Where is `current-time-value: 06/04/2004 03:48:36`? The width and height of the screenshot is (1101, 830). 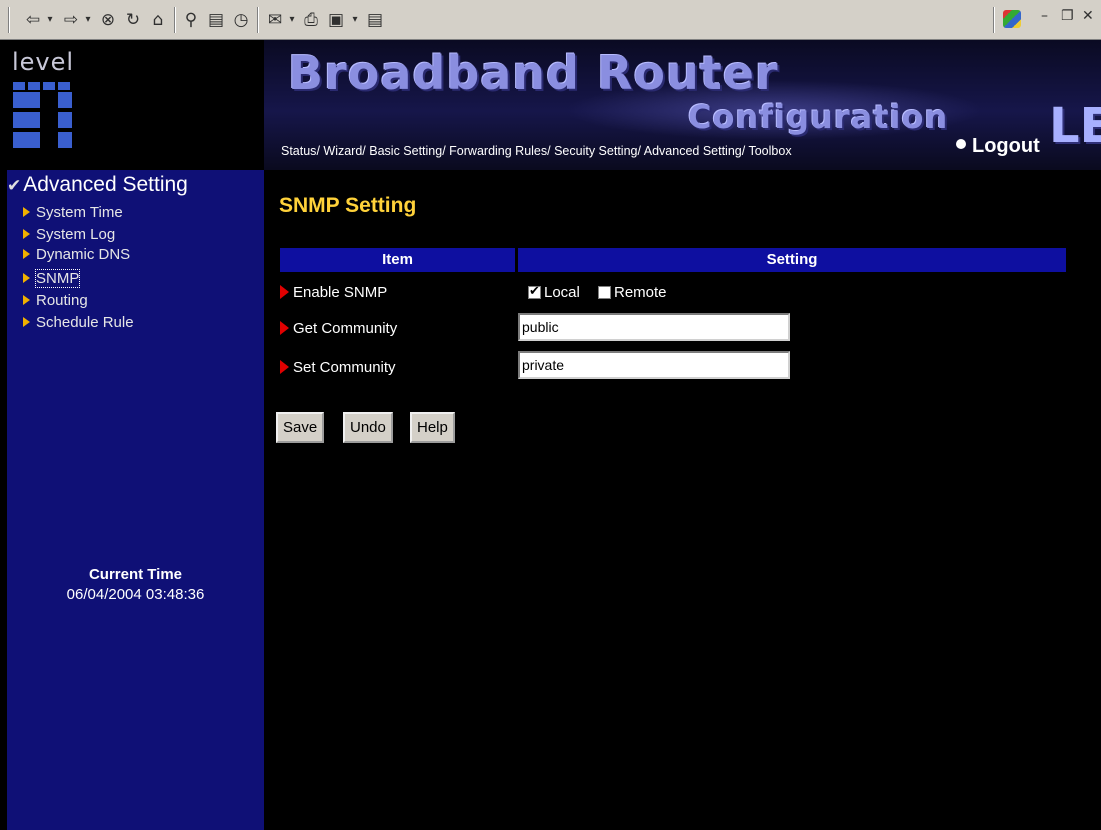 current-time-value: 06/04/2004 03:48:36 is located at coordinates (135, 594).